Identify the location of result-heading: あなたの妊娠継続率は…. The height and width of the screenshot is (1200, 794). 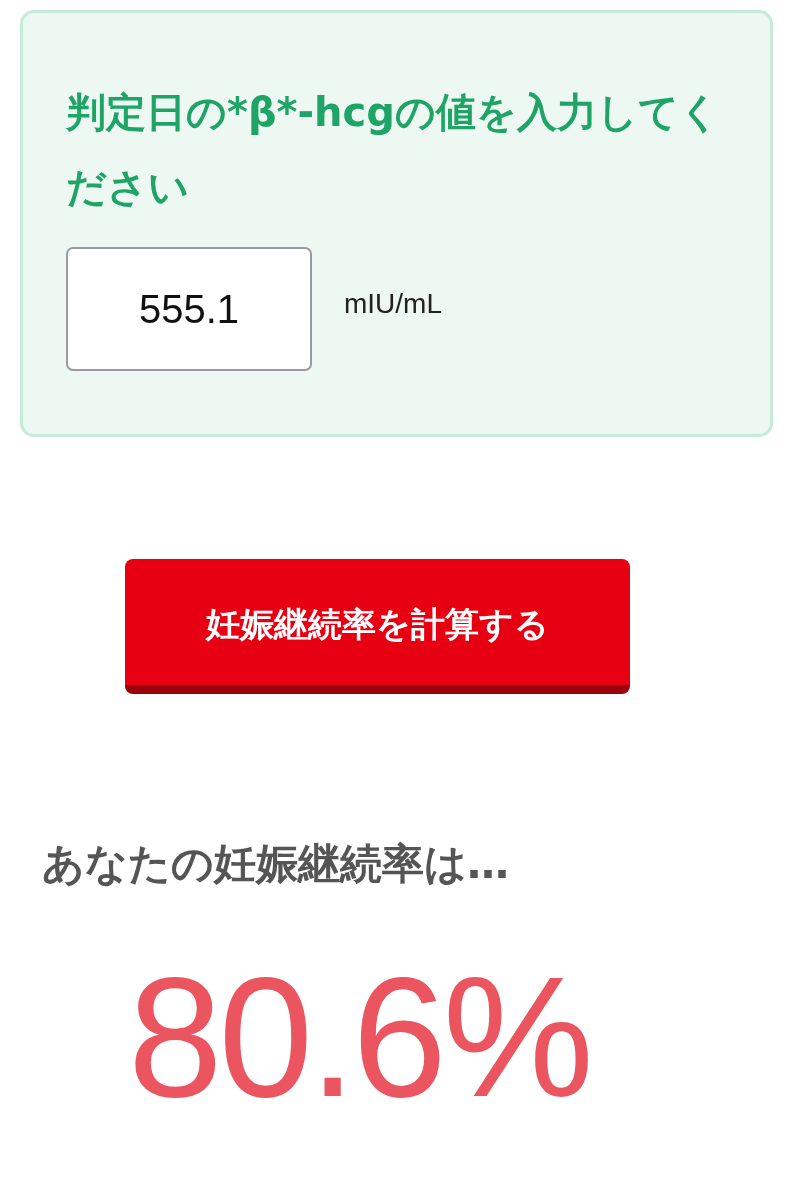
(276, 864).